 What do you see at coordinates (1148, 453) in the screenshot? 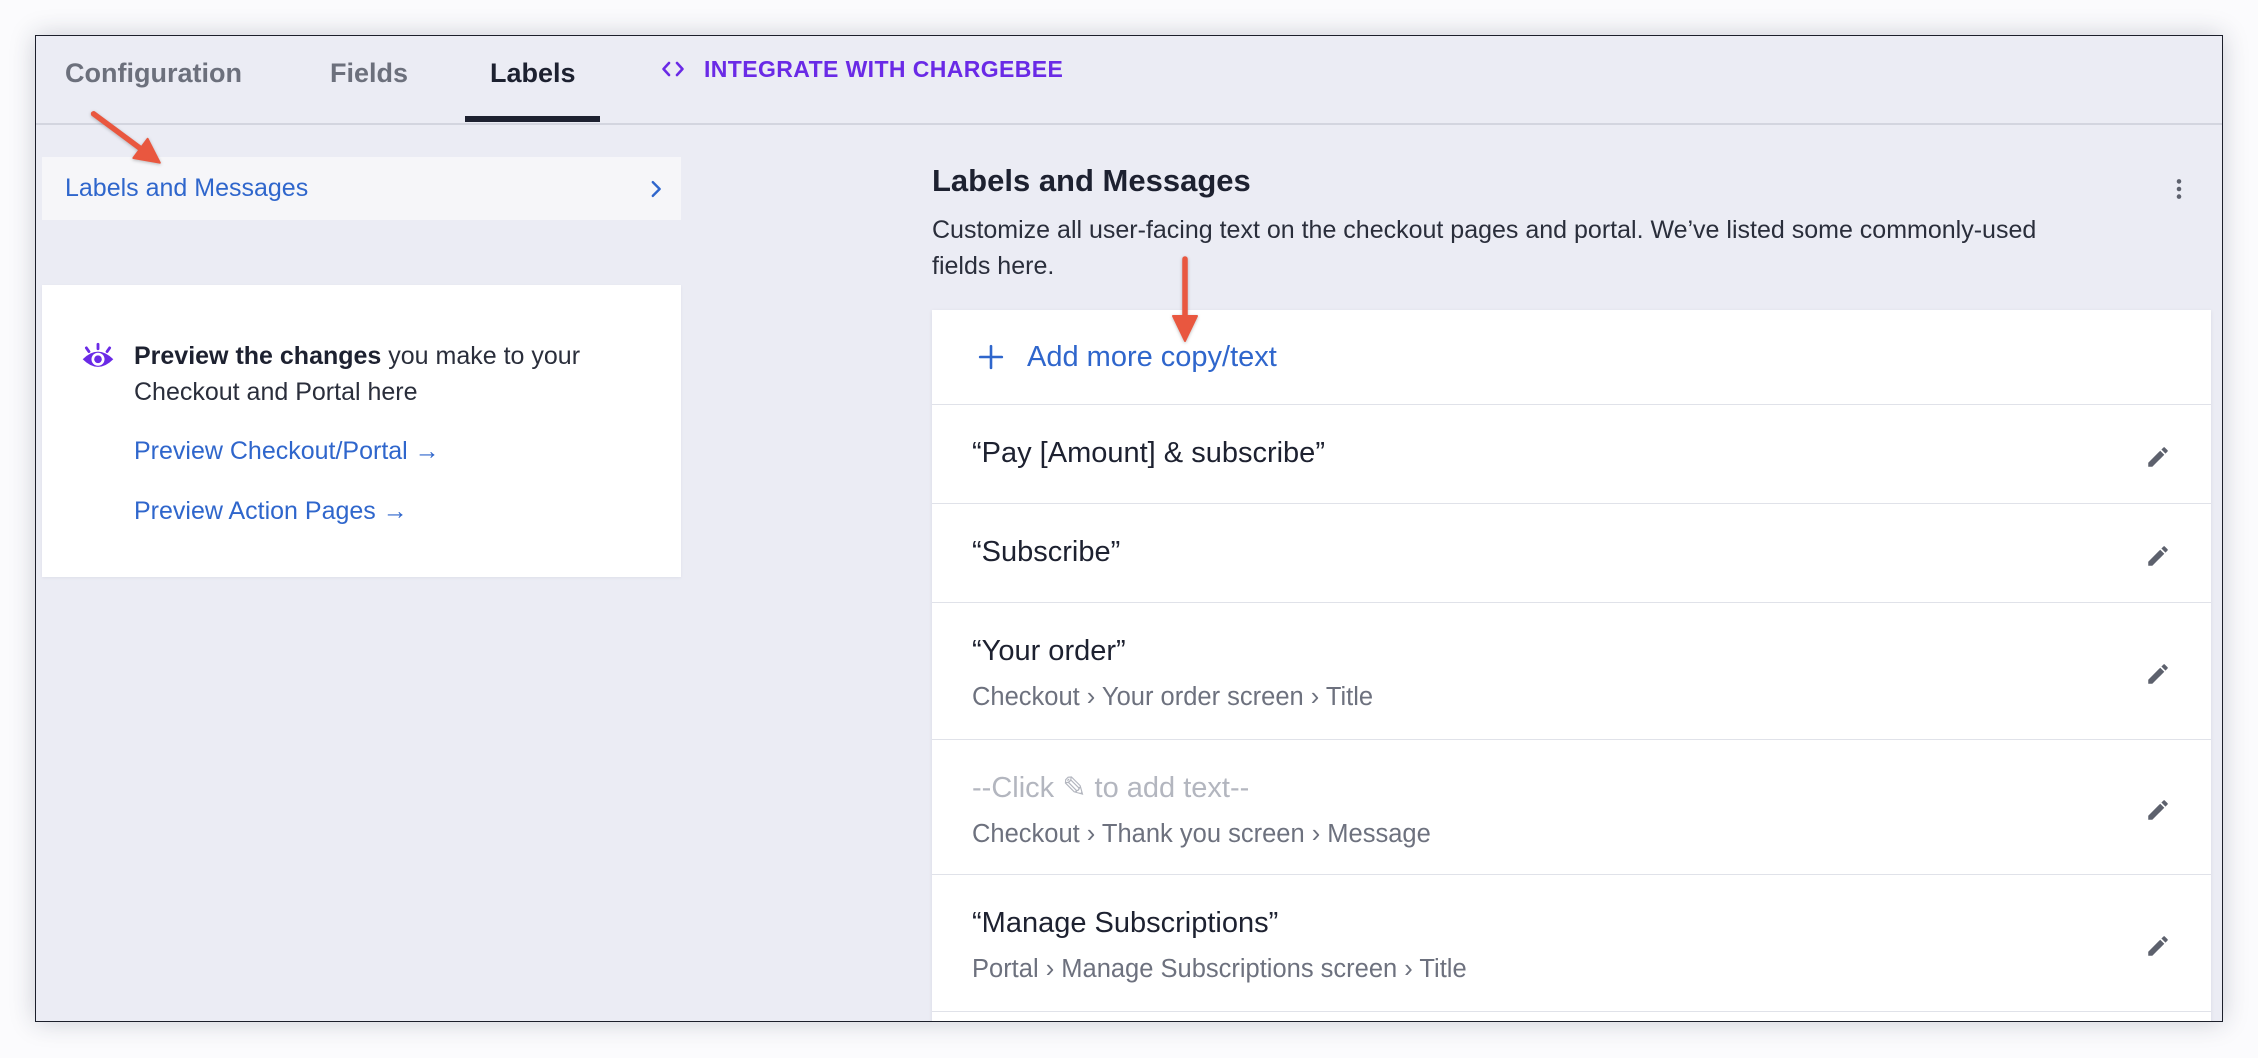
I see `label-text: “Pay [Amount] & subscribe”` at bounding box center [1148, 453].